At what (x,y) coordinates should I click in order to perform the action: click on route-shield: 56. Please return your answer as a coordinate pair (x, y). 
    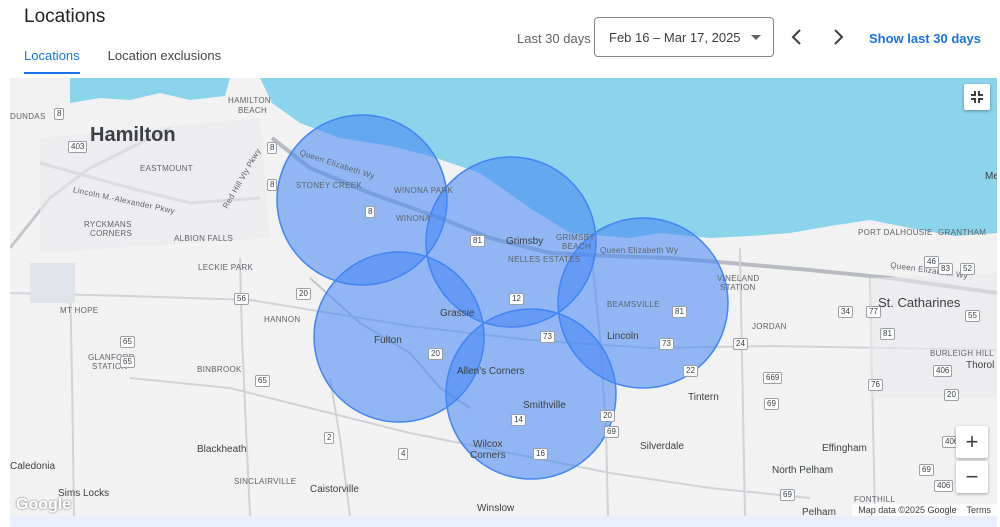
    Looking at the image, I should click on (241, 299).